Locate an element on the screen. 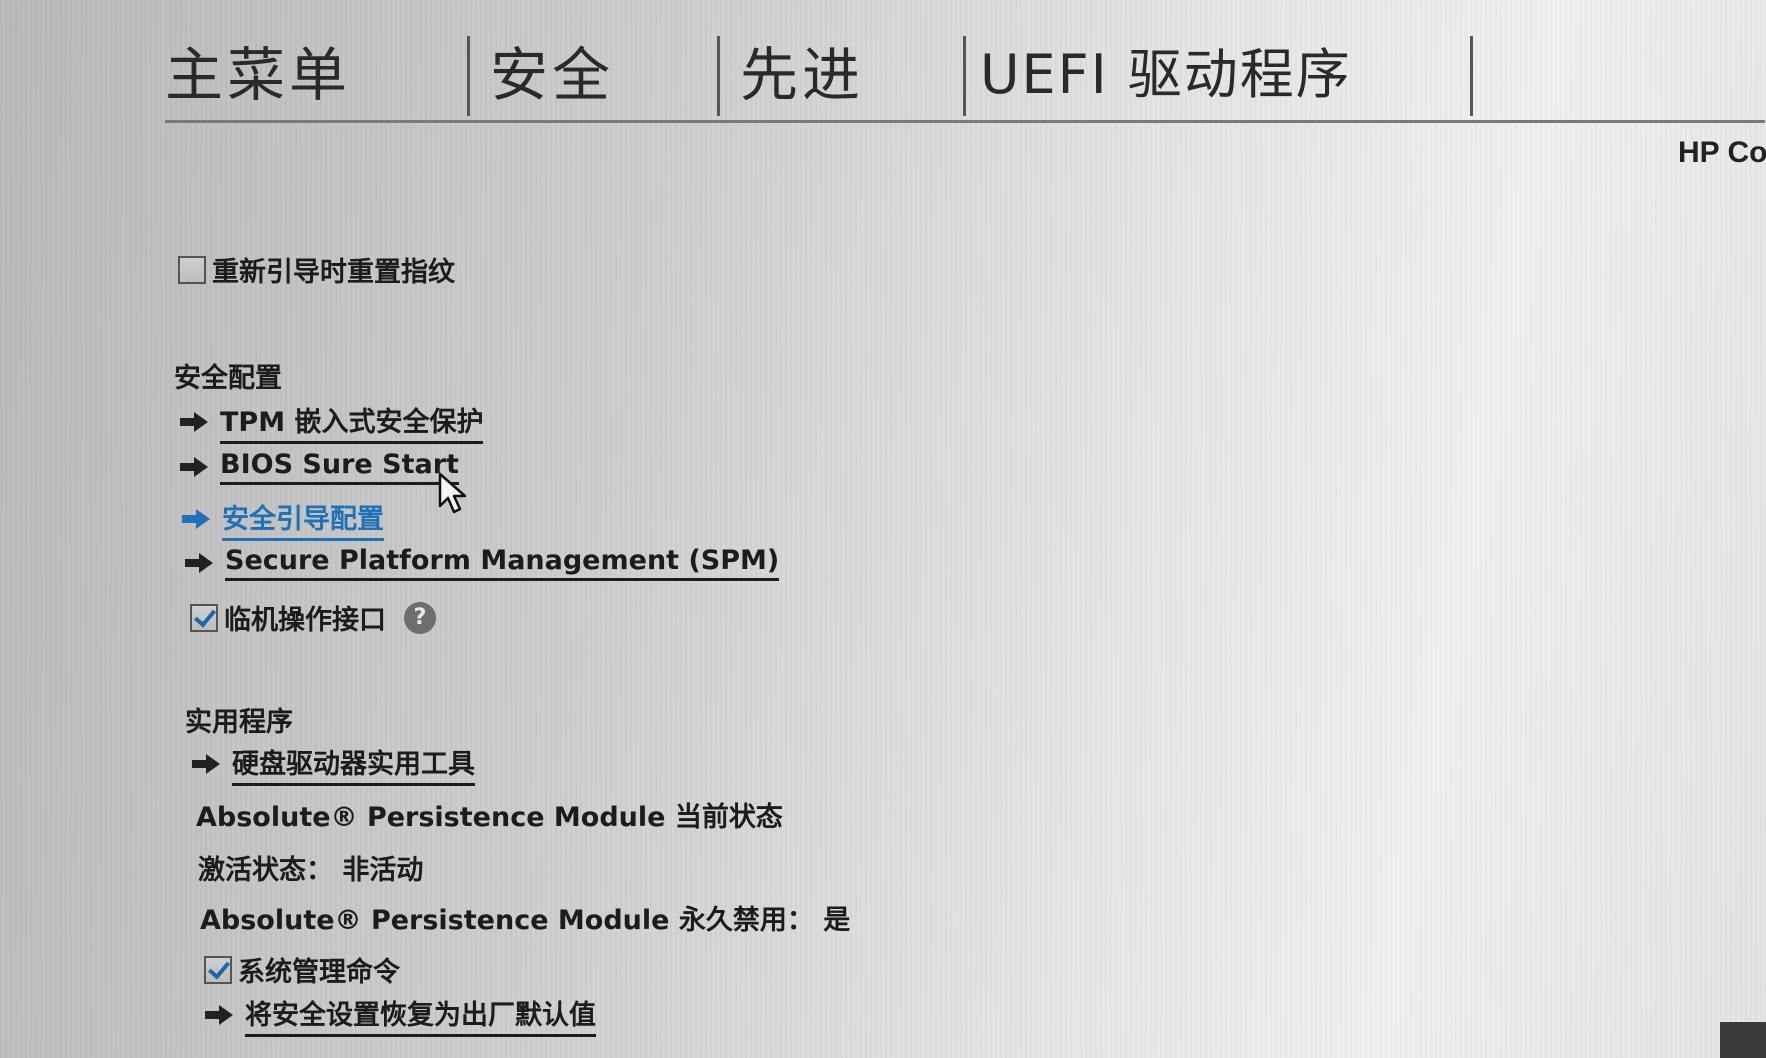 This screenshot has height=1058, width=1766. absolute-status-label: Absolute® Persistence Module 当前状态 is located at coordinates (489, 817).